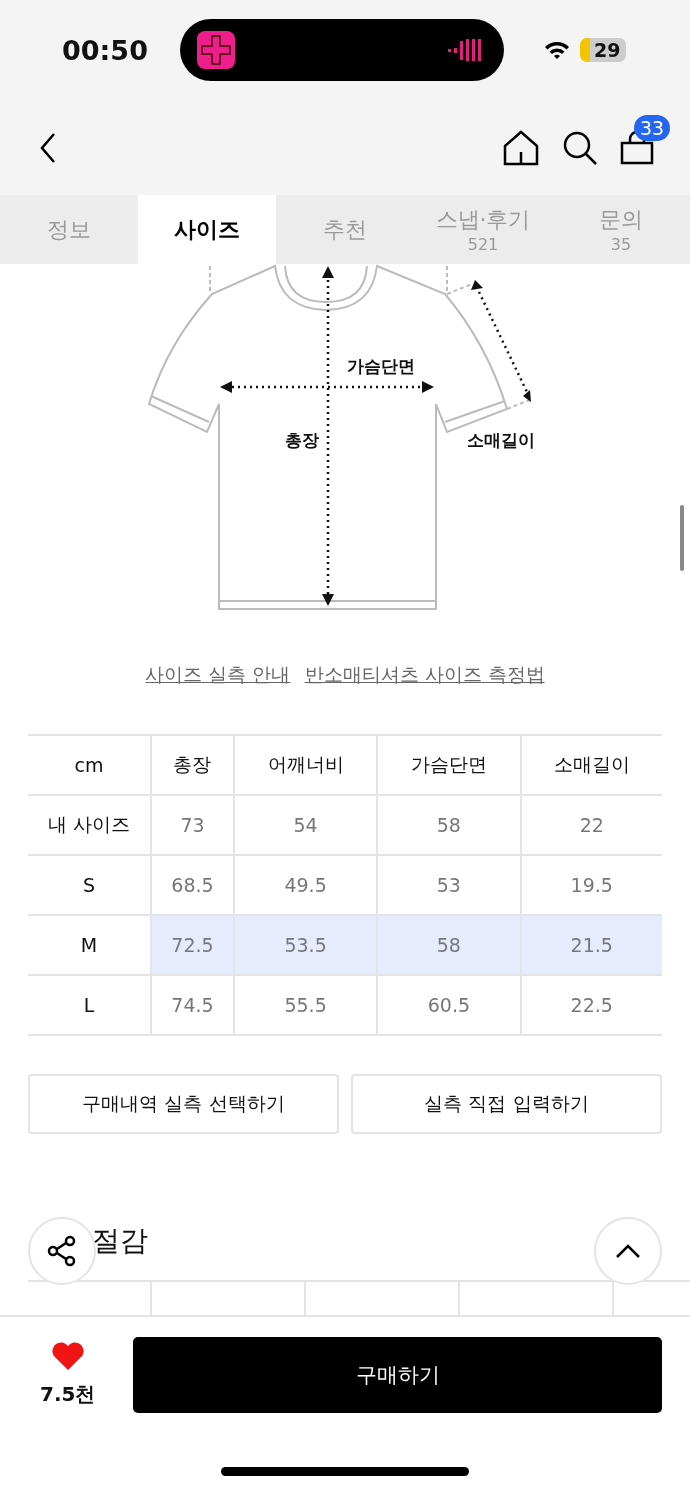  What do you see at coordinates (501, 440) in the screenshot?
I see `diagram-label: 소매길이` at bounding box center [501, 440].